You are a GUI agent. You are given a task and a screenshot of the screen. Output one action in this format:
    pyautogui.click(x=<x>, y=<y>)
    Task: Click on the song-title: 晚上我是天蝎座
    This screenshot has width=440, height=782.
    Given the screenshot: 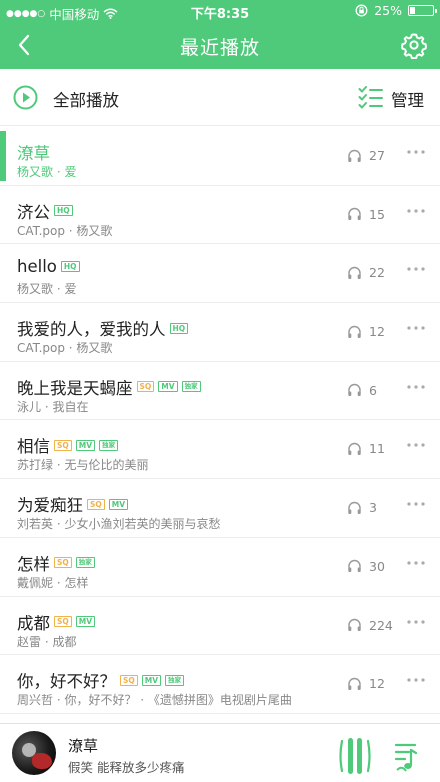 What is the action you would take?
    pyautogui.click(x=75, y=388)
    